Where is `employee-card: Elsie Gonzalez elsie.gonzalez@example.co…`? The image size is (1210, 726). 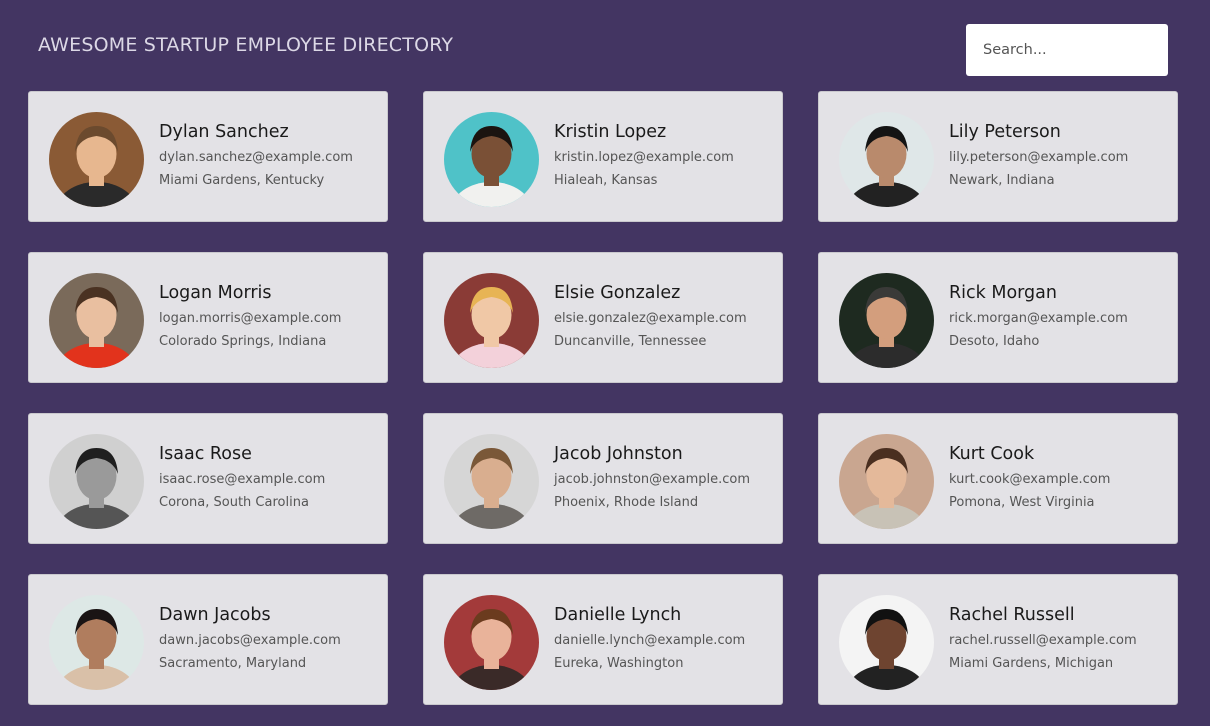 employee-card: Elsie Gonzalez elsie.gonzalez@example.co… is located at coordinates (603, 317).